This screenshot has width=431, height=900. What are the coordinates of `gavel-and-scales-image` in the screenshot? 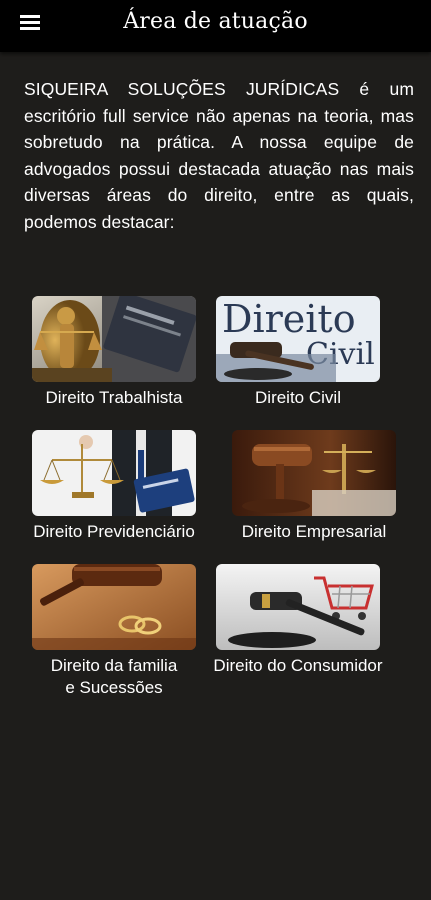 It's located at (314, 473).